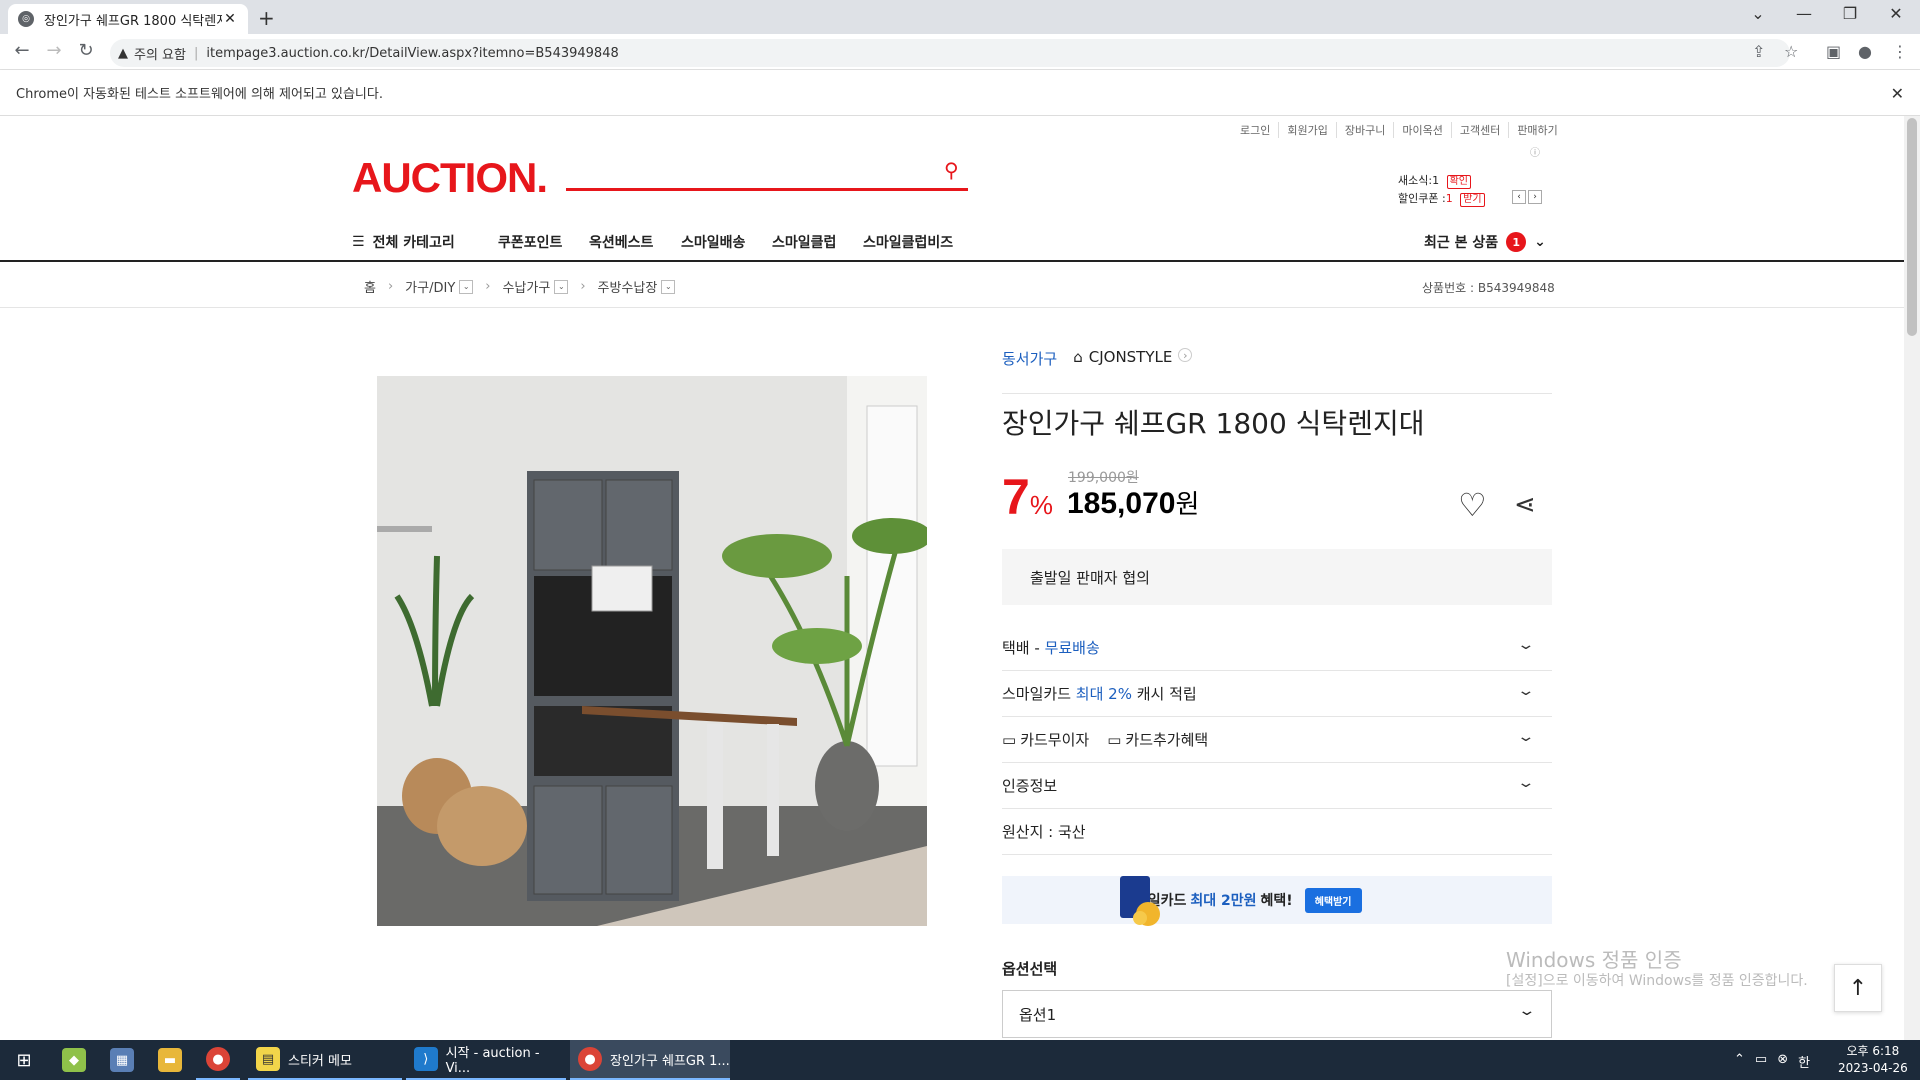 The height and width of the screenshot is (1080, 1920). I want to click on card-icon: ▭, so click(1009, 739).